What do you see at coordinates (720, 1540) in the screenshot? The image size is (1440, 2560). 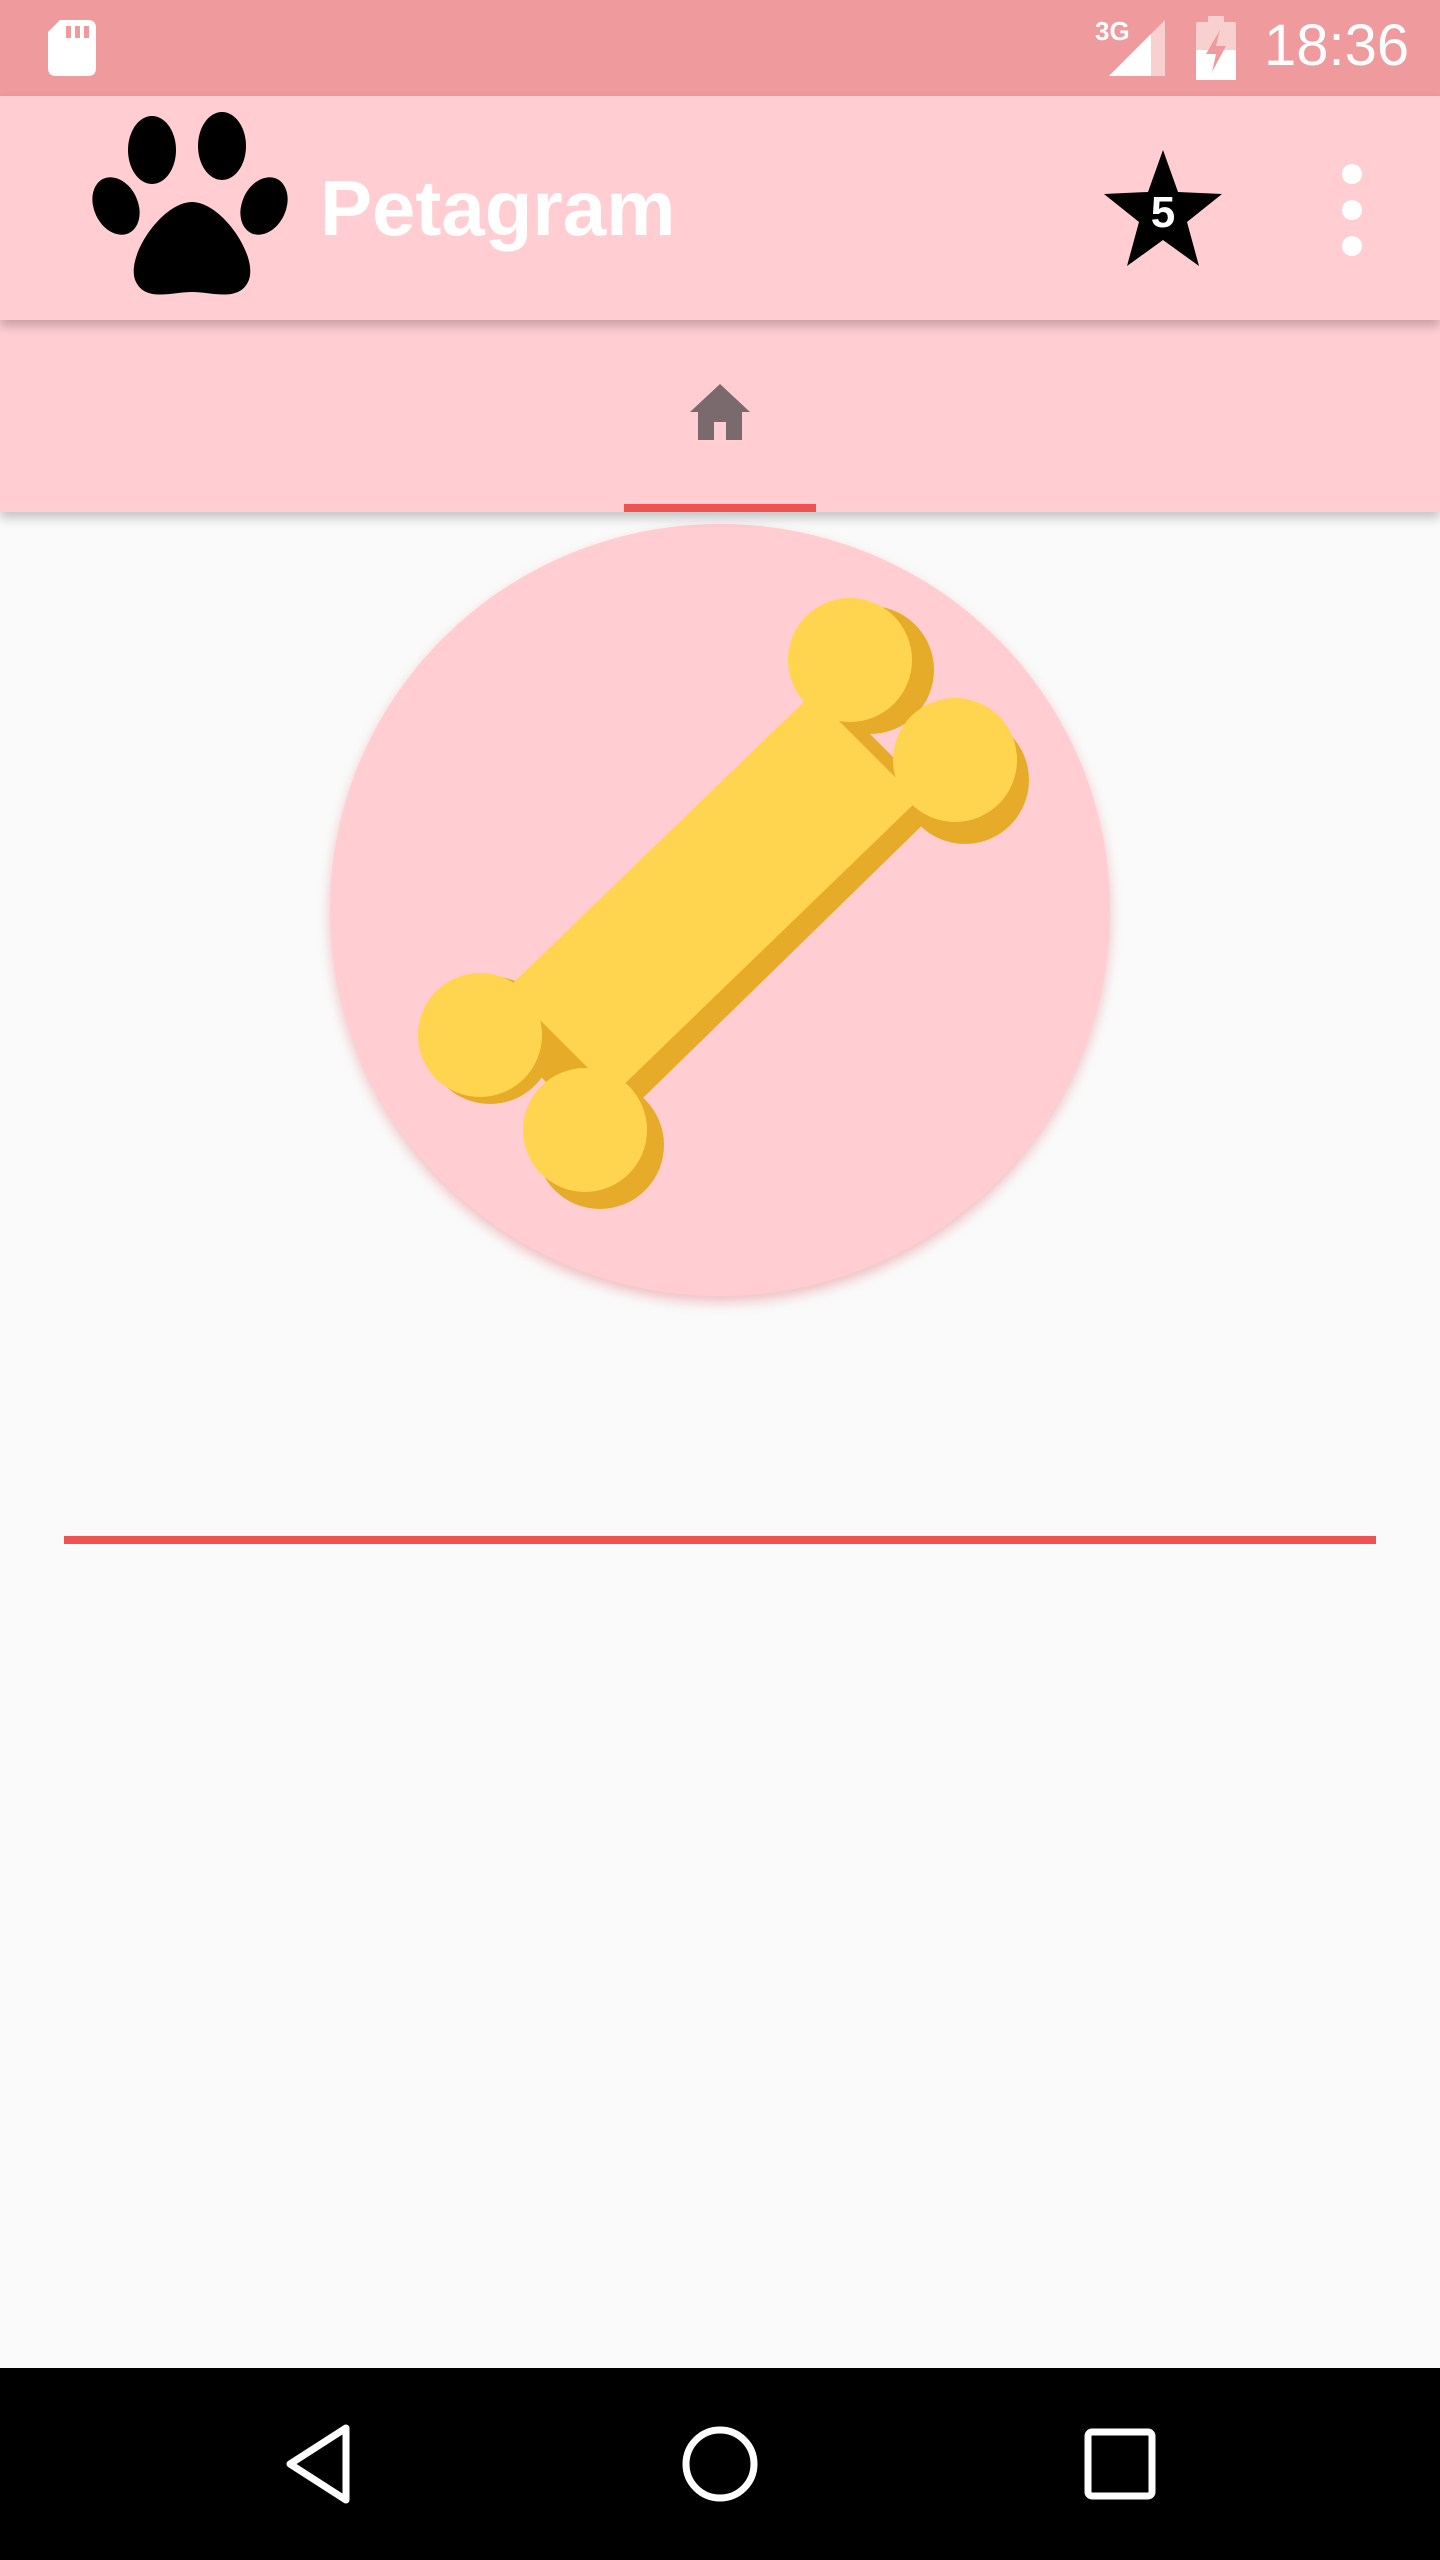 I see `divider-line` at bounding box center [720, 1540].